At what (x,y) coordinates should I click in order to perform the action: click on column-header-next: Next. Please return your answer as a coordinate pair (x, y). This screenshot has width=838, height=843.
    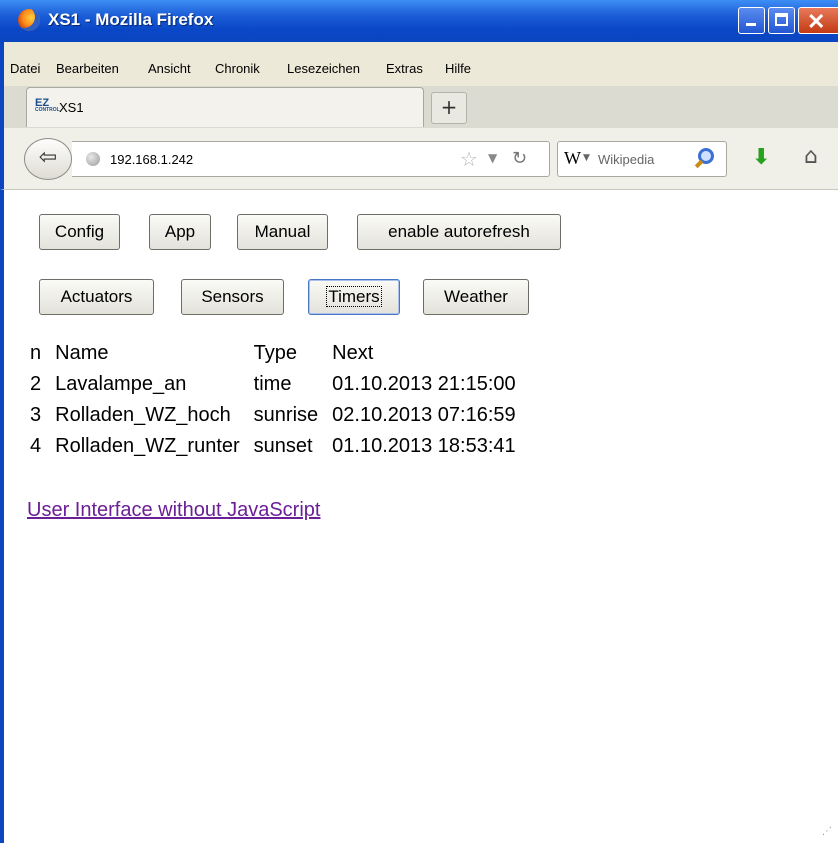
    Looking at the image, I should click on (353, 353).